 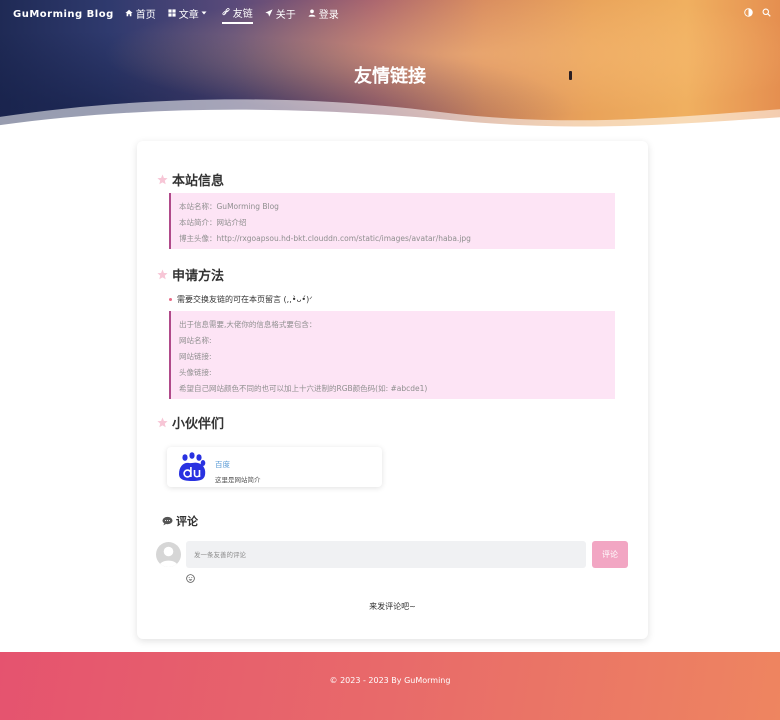 I want to click on nav-item-login: 登录, so click(x=323, y=14).